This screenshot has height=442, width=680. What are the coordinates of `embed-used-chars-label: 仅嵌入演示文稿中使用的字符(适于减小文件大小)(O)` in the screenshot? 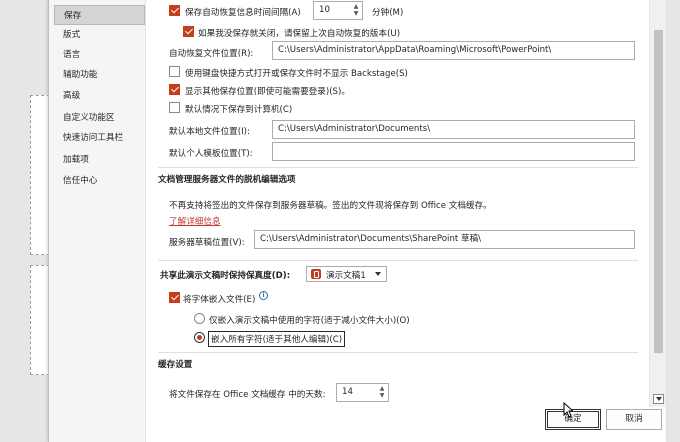 It's located at (309, 321).